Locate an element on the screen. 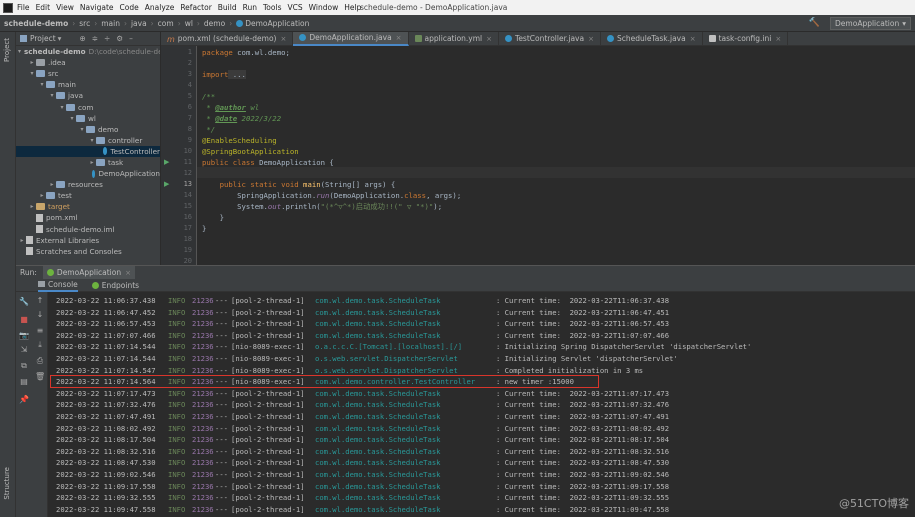  menu-file: File is located at coordinates (23, 7).